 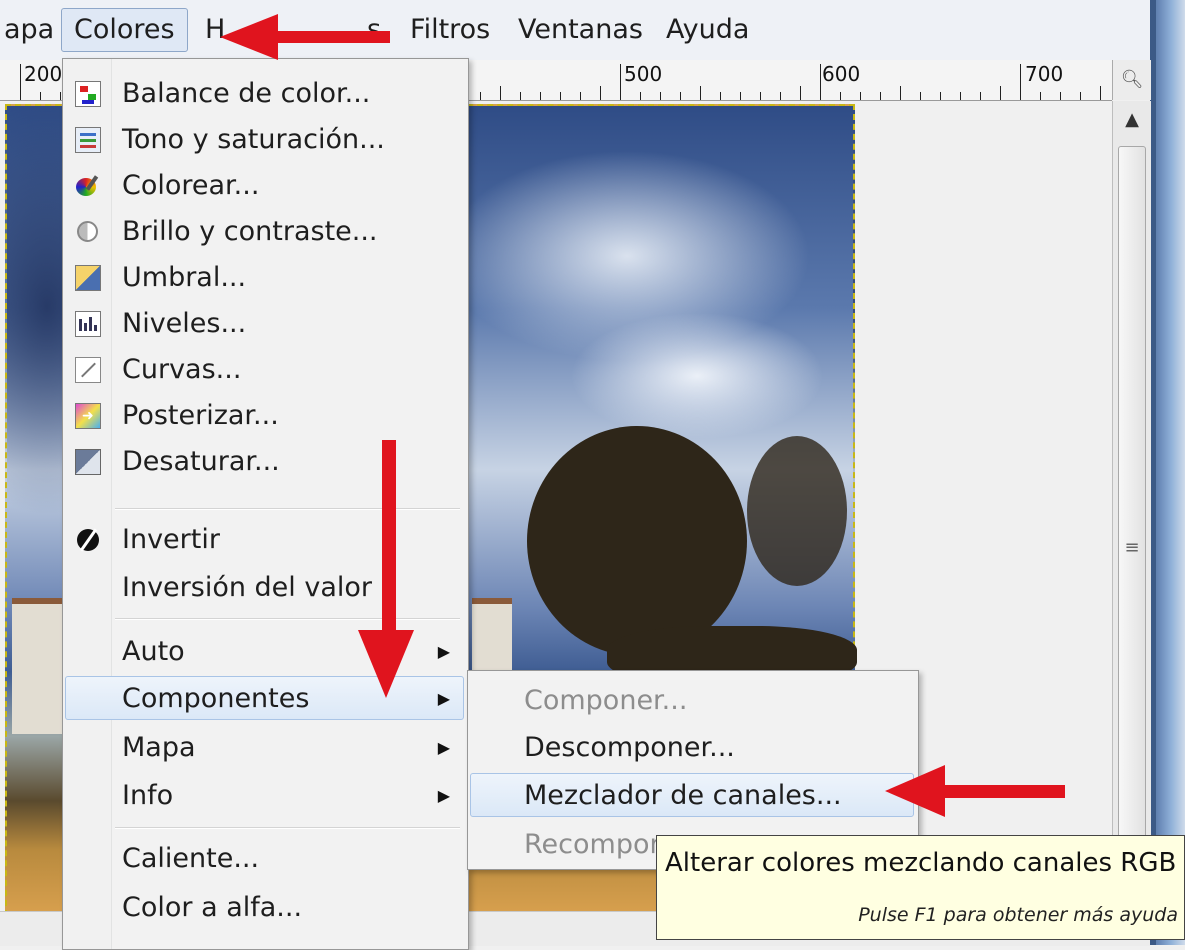 What do you see at coordinates (637, 541) in the screenshot?
I see `tree` at bounding box center [637, 541].